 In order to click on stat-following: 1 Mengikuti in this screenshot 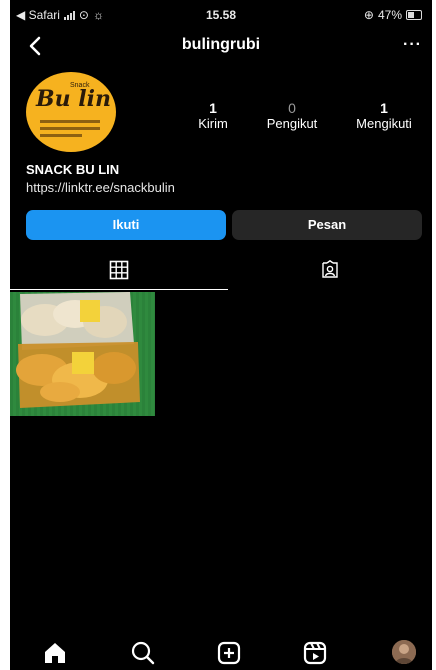, I will do `click(384, 116)`.